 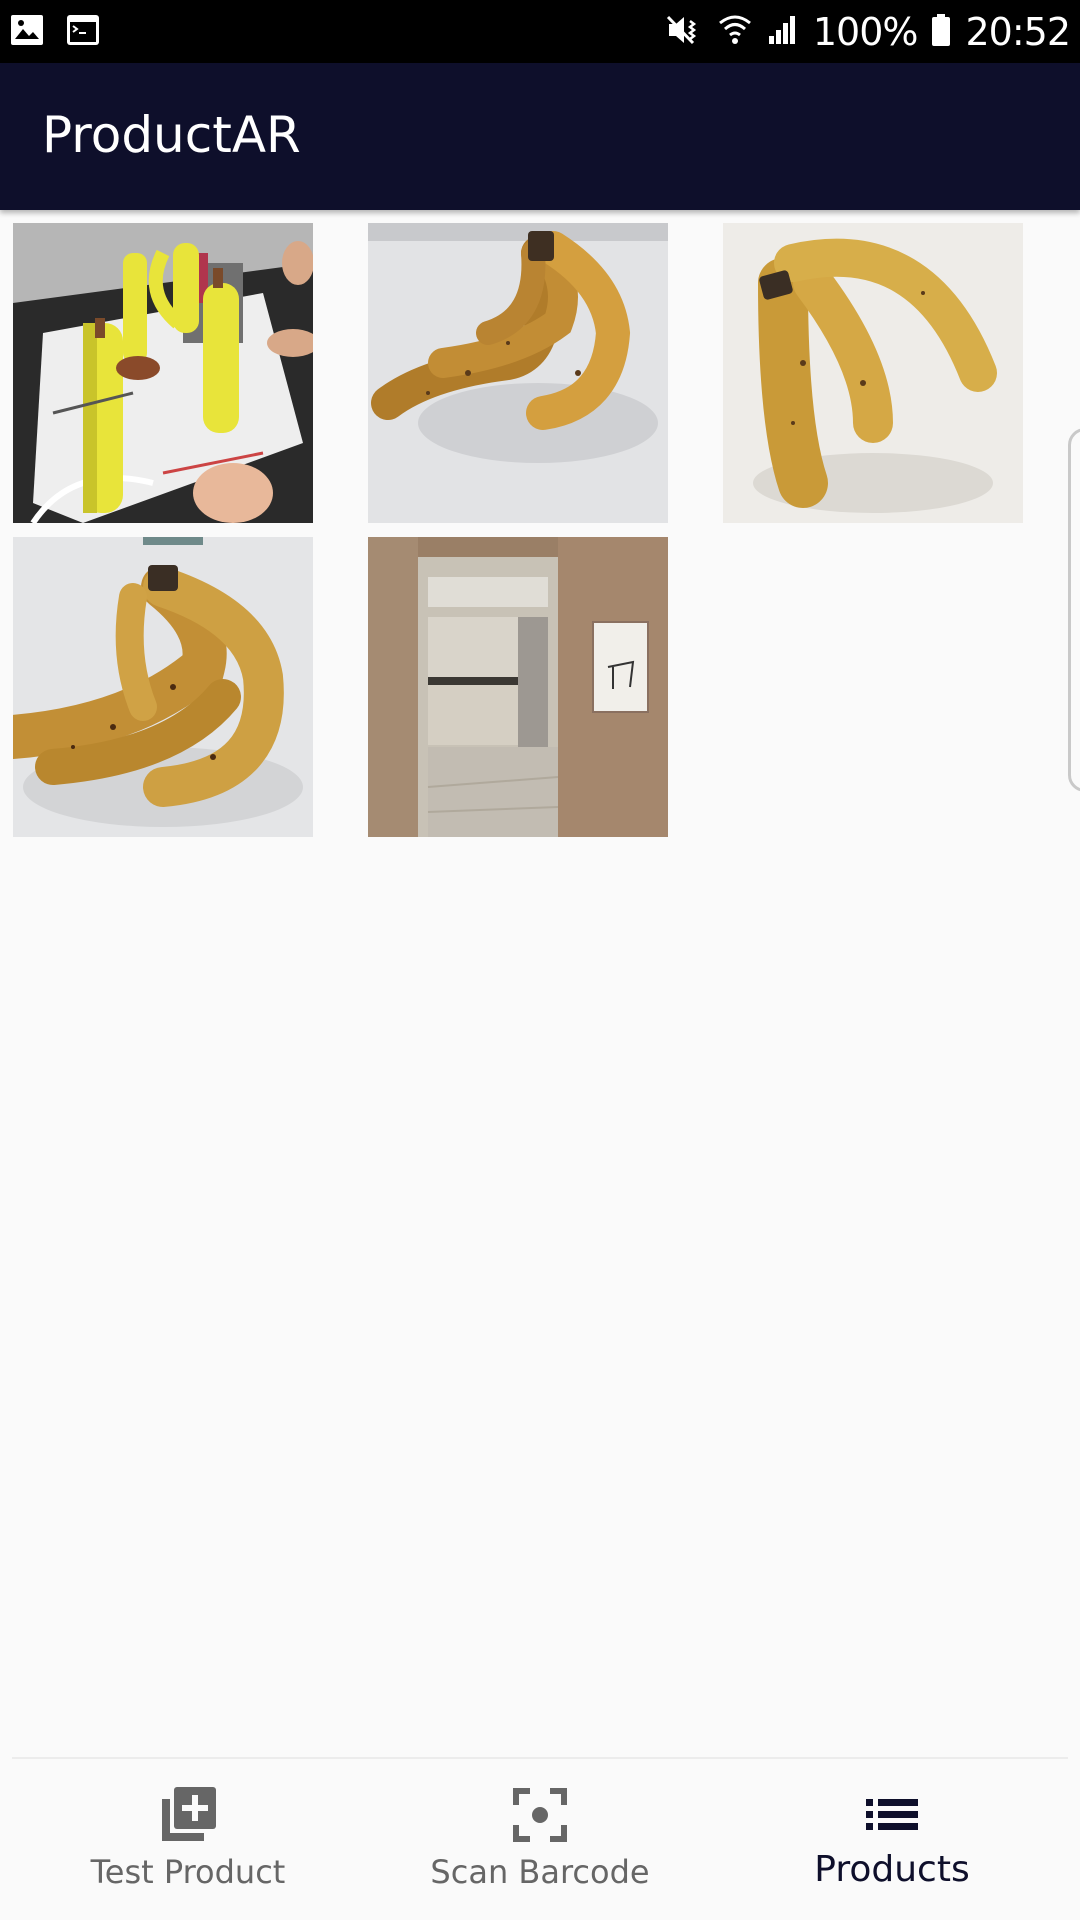 I want to click on ar-bananas-image, so click(x=163, y=373).